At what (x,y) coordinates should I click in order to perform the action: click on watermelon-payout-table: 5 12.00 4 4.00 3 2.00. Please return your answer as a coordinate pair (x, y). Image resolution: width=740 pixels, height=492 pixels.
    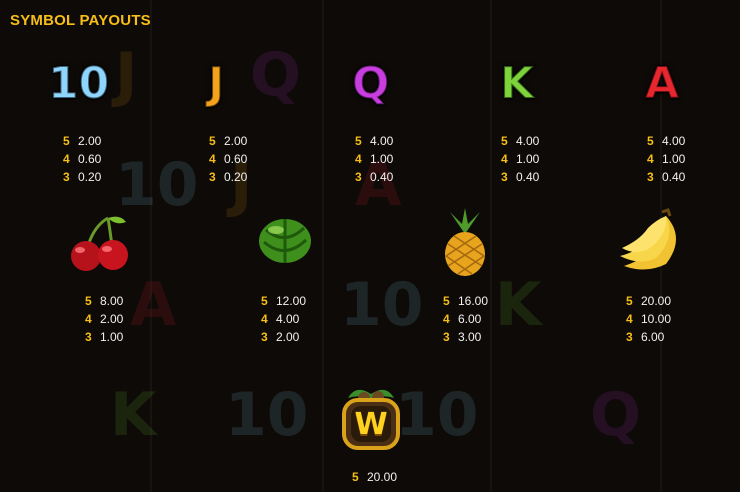
    Looking at the image, I should click on (283, 319).